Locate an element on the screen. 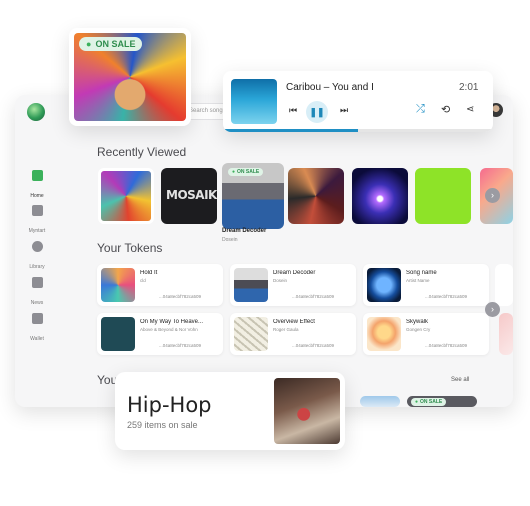 This screenshot has width=530, height=506. progress-bar is located at coordinates (358, 130).